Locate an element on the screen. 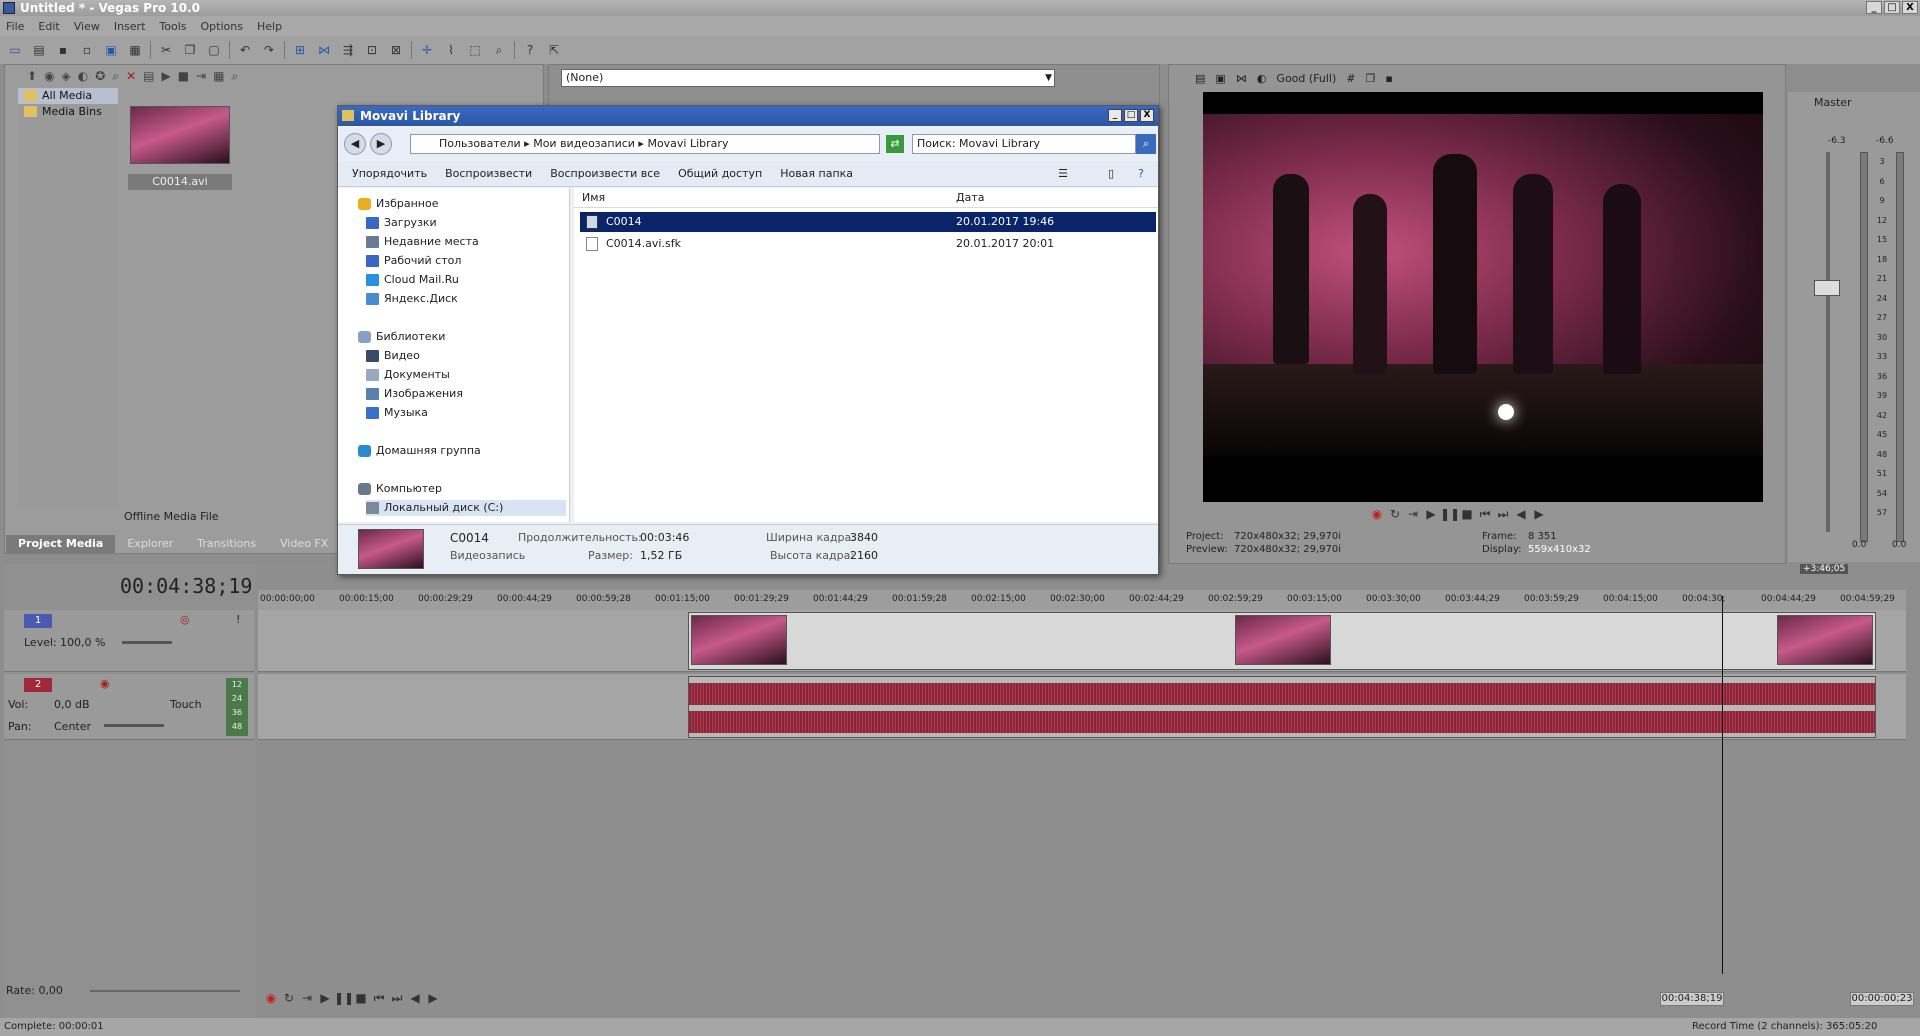 This screenshot has height=1036, width=1920. forward-button: ▶ is located at coordinates (381, 144).